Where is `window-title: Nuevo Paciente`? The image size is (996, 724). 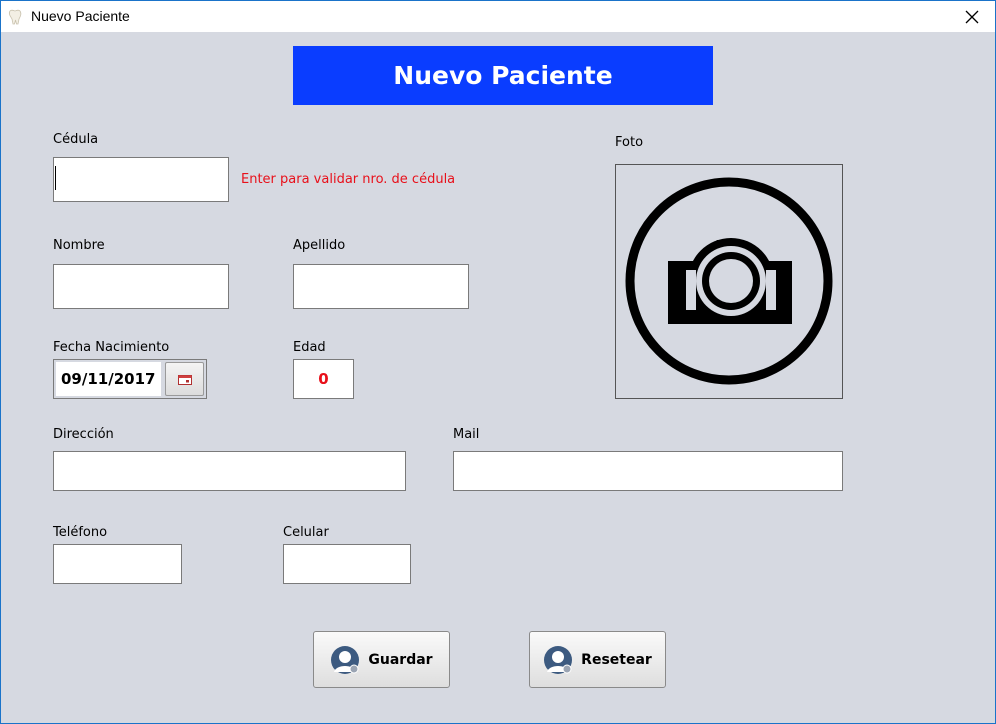
window-title: Nuevo Paciente is located at coordinates (80, 16).